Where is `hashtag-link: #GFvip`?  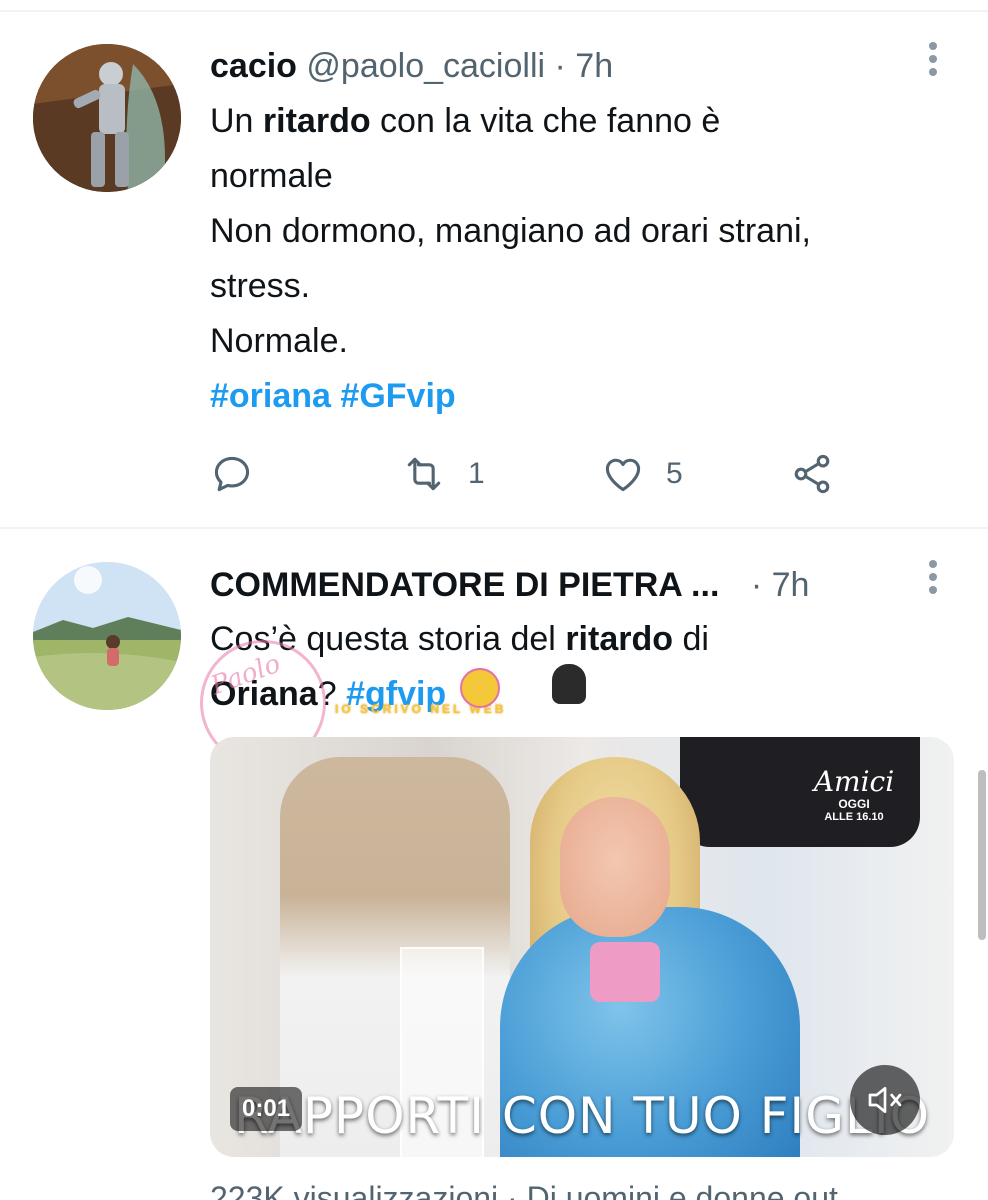 hashtag-link: #GFvip is located at coordinates (397, 396).